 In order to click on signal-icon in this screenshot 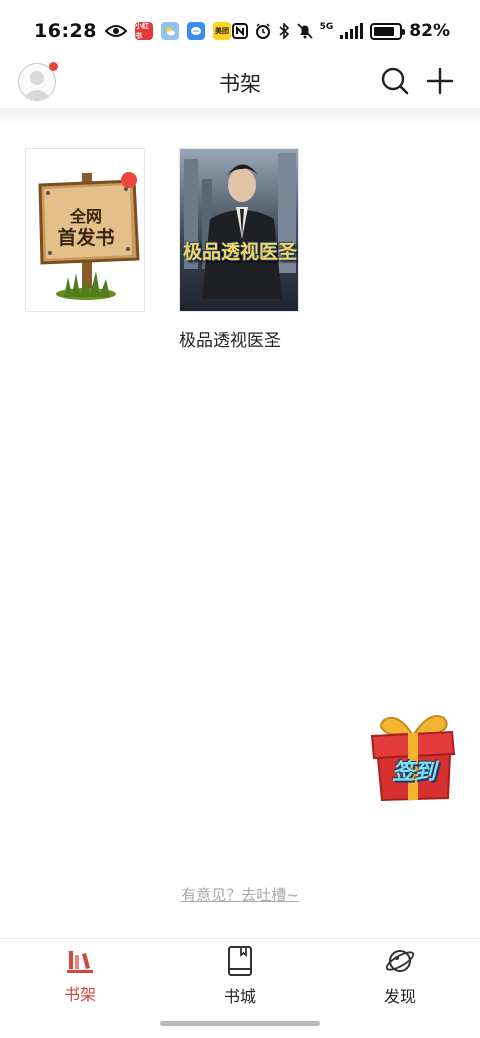, I will do `click(352, 31)`.